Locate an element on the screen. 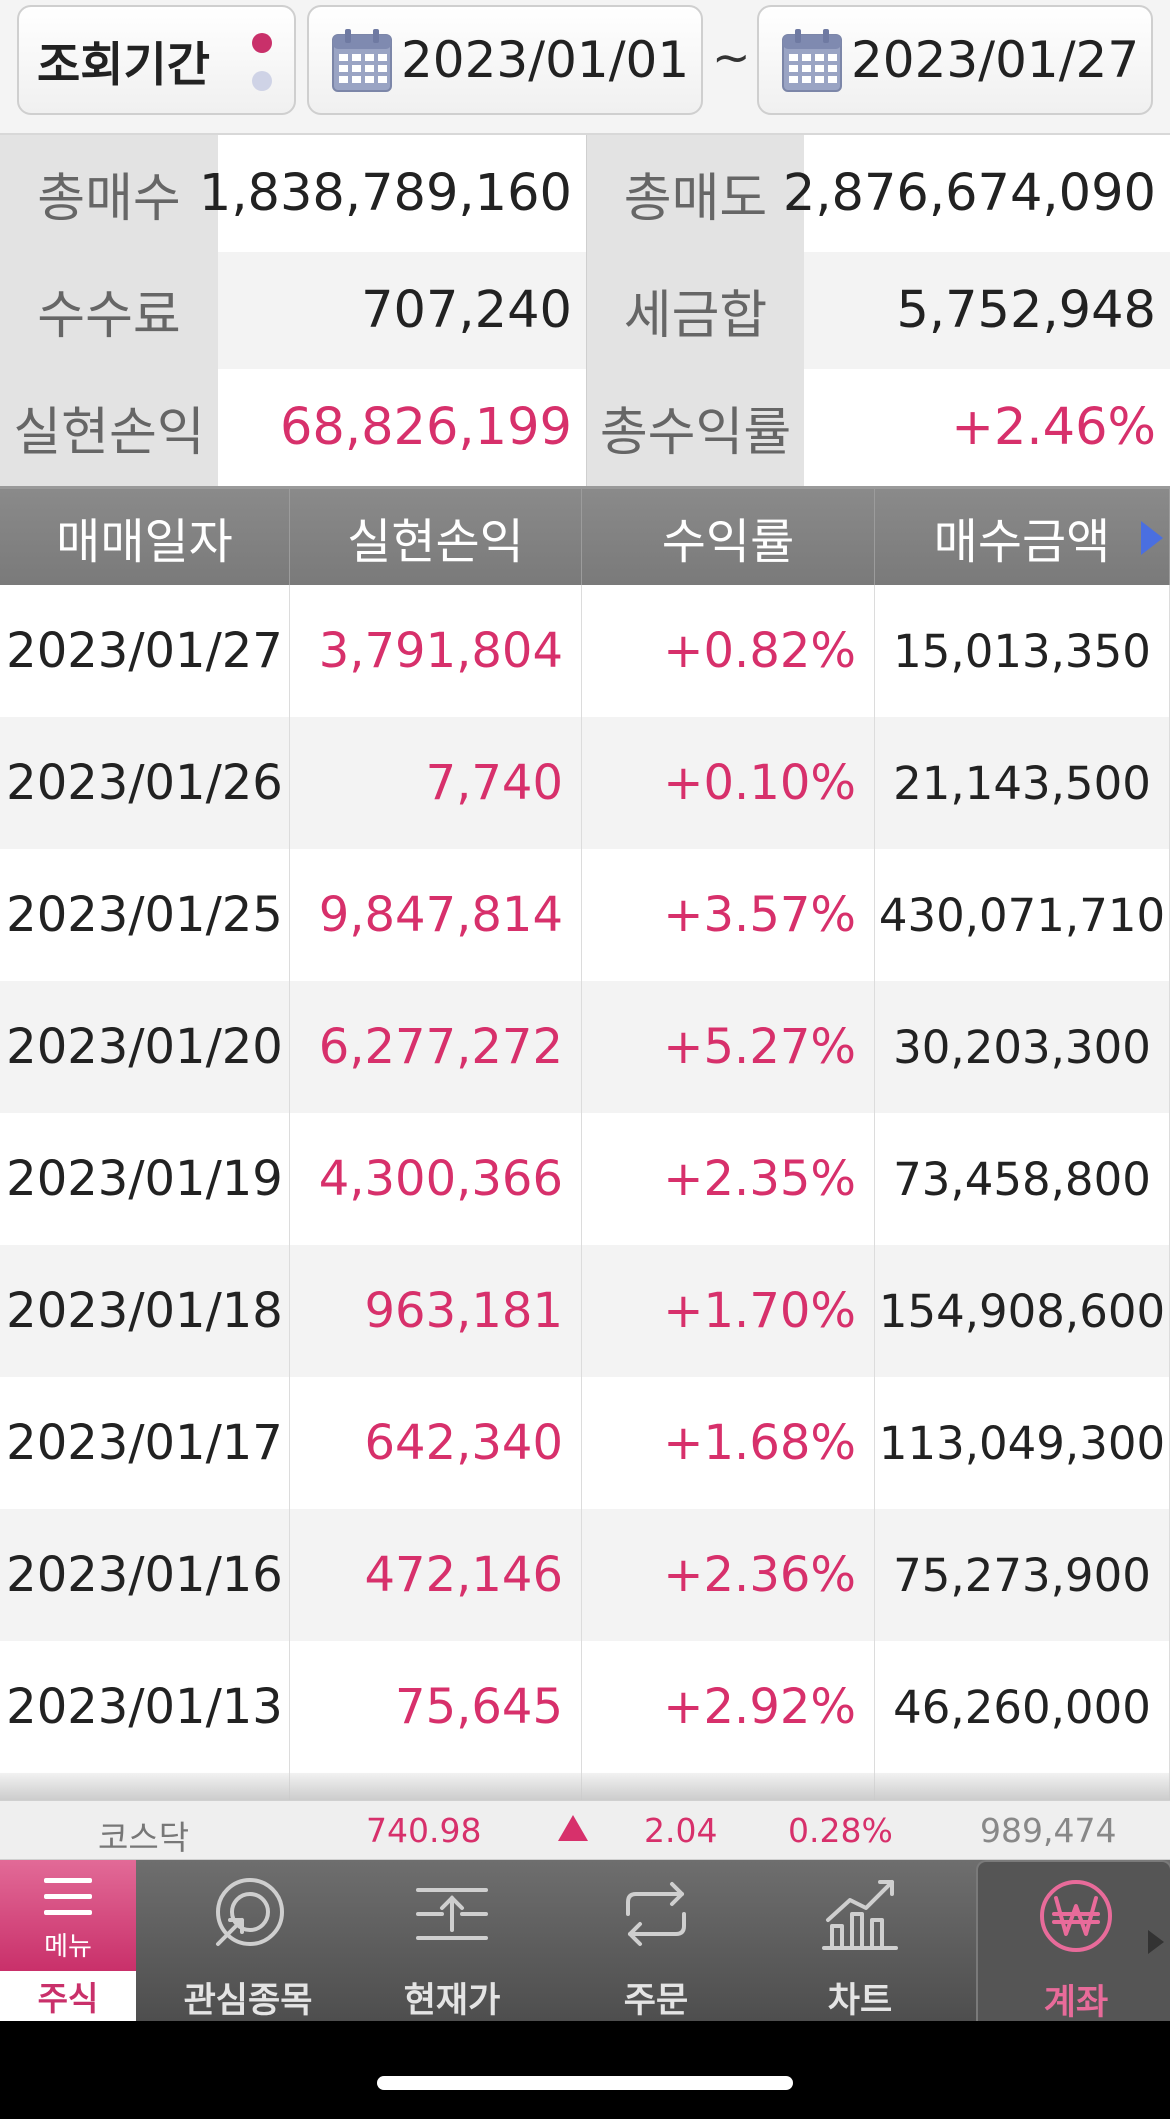 The width and height of the screenshot is (1170, 2119). fee-label: 수수료 is located at coordinates (109, 310).